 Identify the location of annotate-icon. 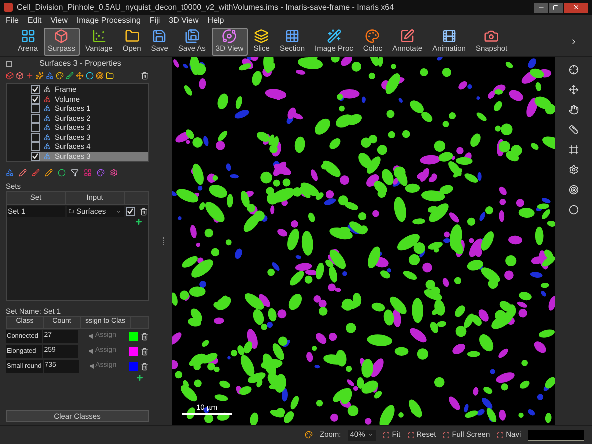
(408, 36).